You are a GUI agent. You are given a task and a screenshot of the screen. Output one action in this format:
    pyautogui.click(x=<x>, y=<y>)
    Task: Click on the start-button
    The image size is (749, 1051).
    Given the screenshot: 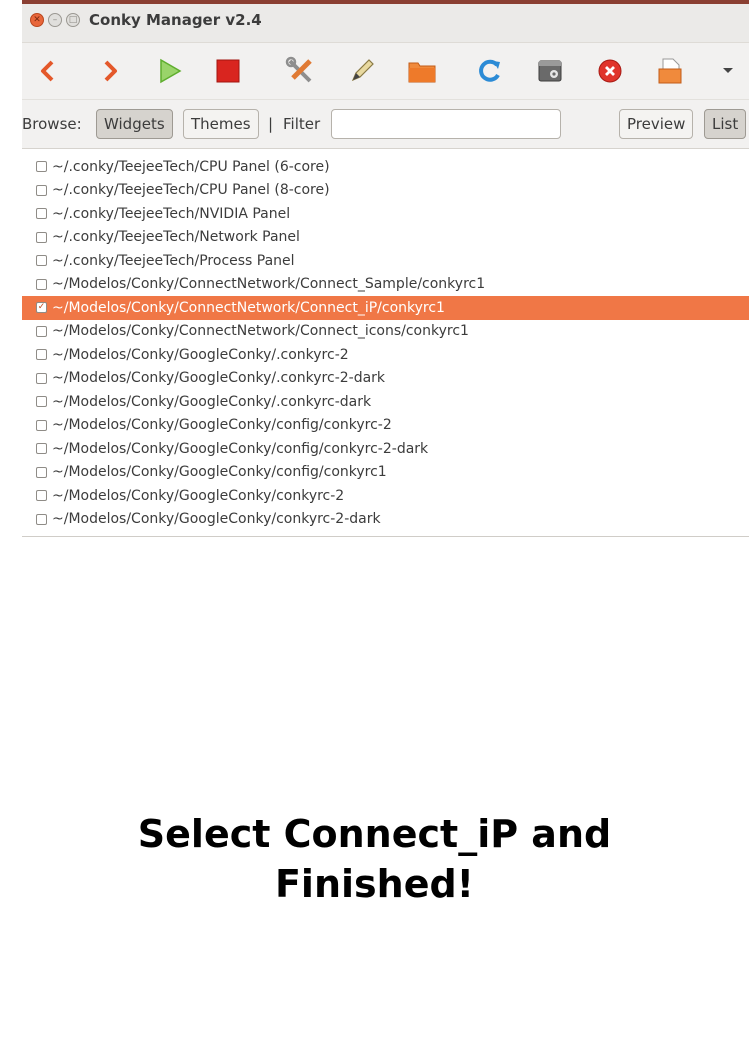 What is the action you would take?
    pyautogui.click(x=170, y=71)
    